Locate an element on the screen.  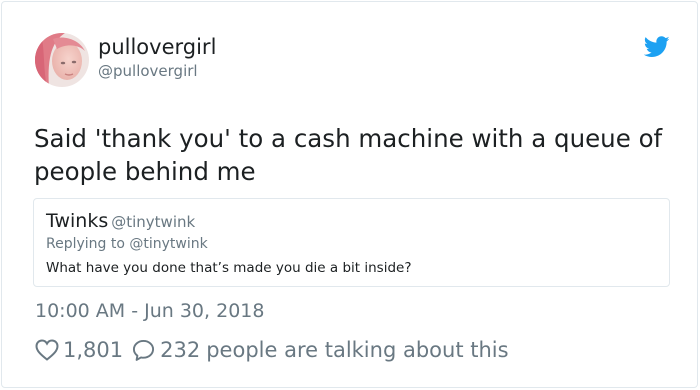
avatar is located at coordinates (62, 60).